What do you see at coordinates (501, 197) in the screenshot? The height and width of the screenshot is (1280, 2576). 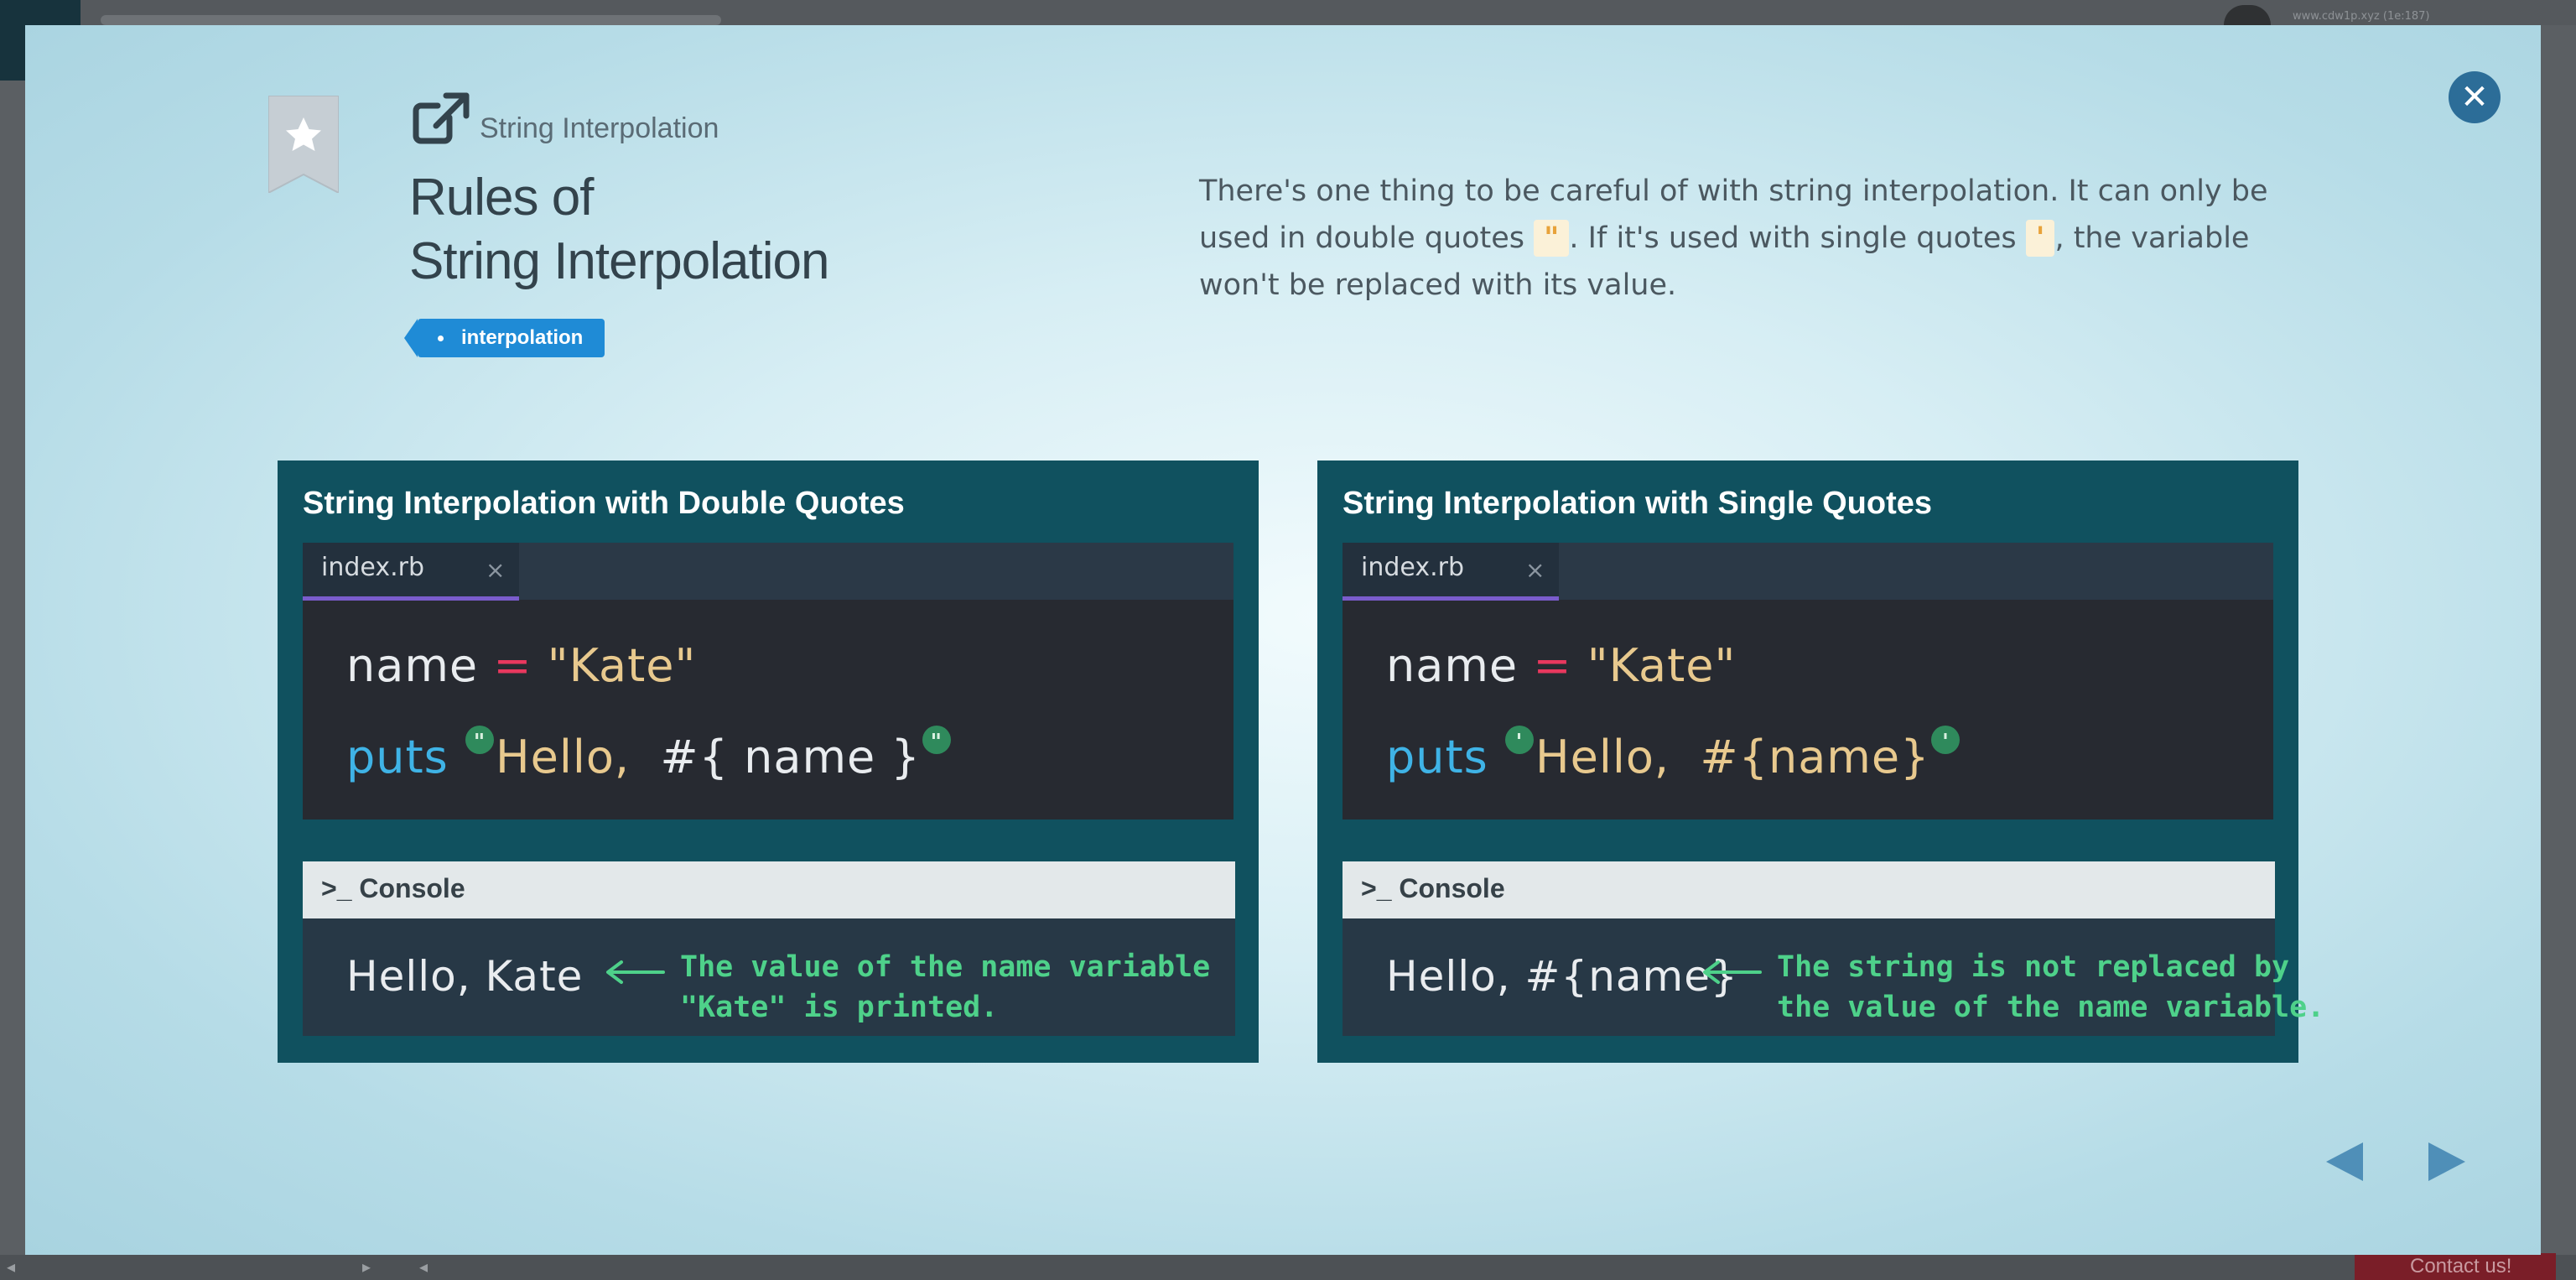 I see `lesson-title-line1: Rules of` at bounding box center [501, 197].